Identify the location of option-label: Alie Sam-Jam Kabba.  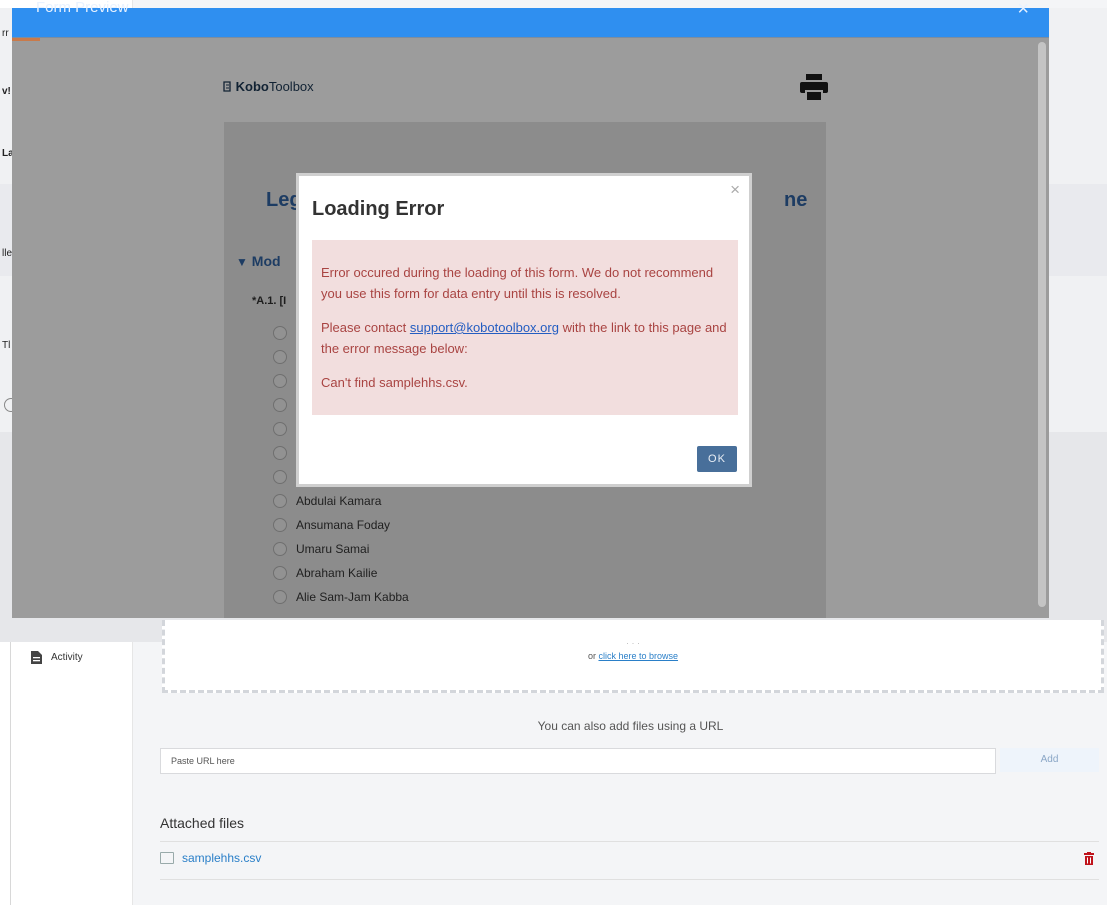
(352, 597).